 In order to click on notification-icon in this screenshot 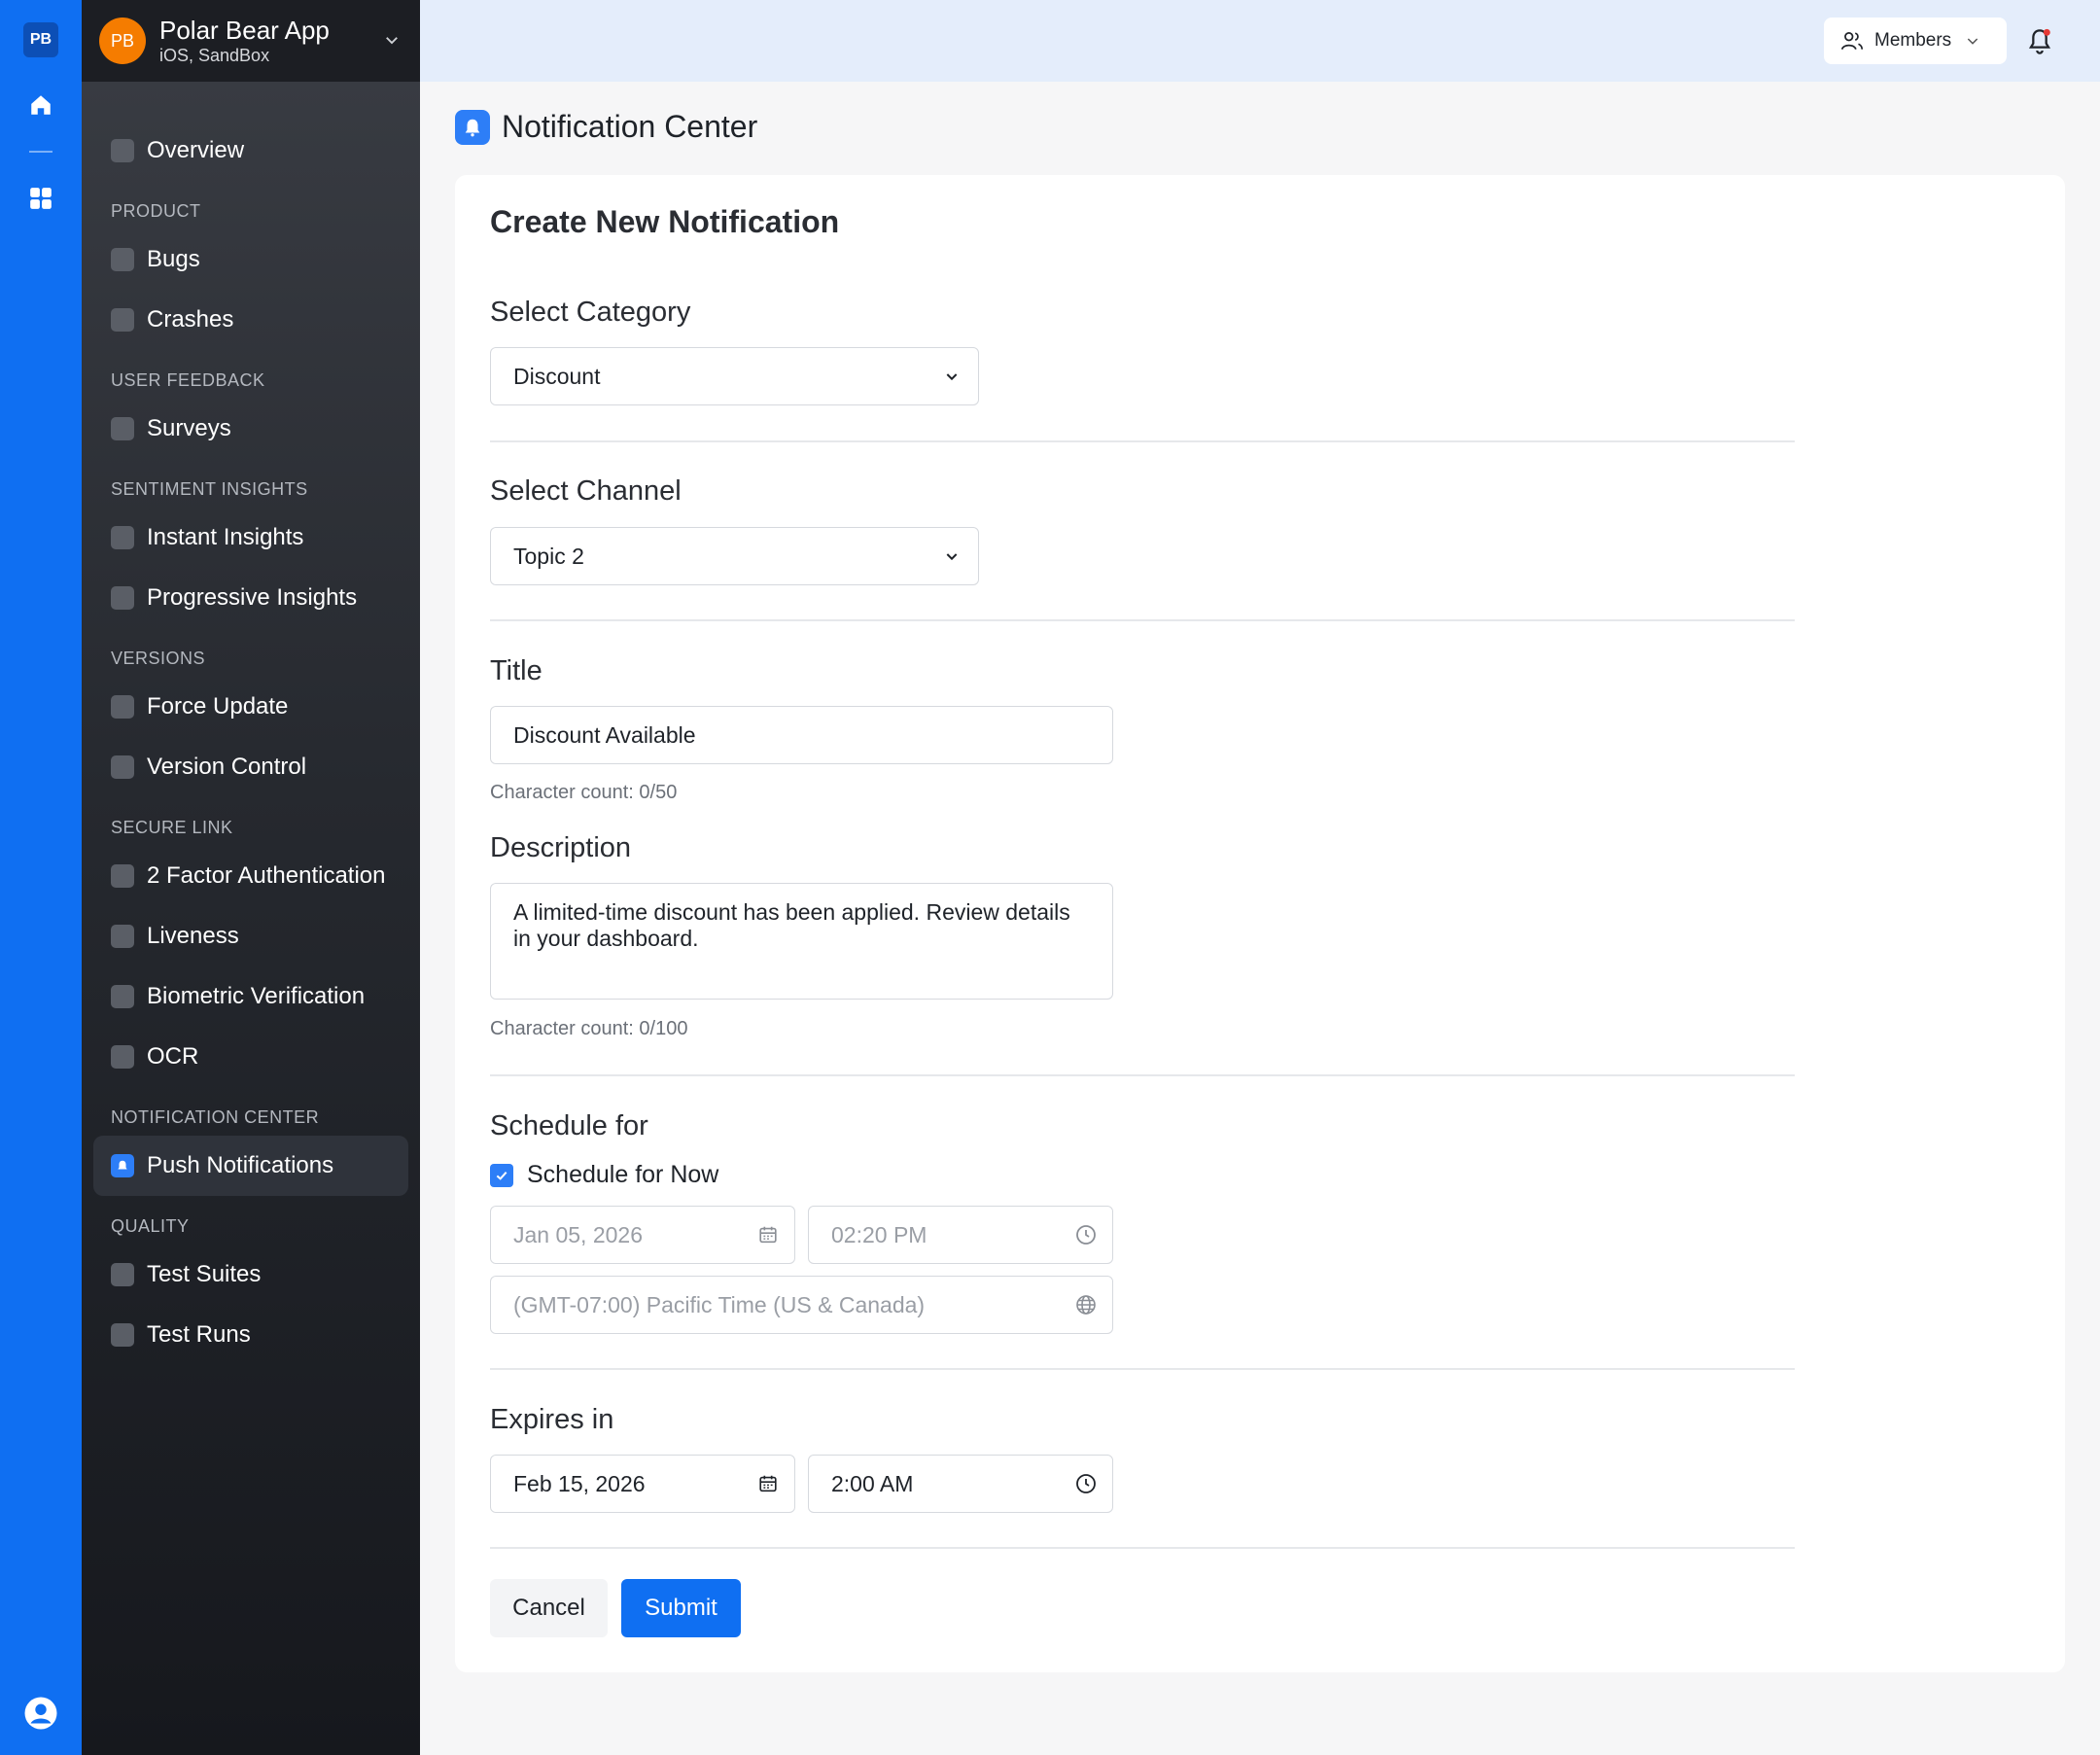, I will do `click(122, 1165)`.